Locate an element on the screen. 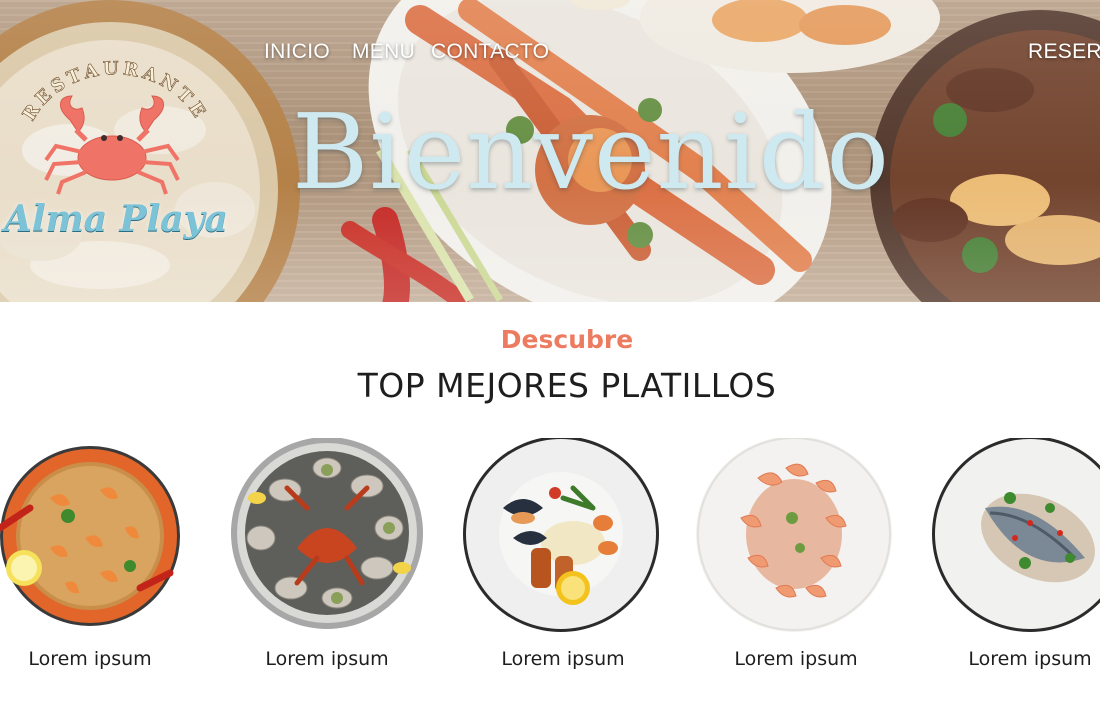 The height and width of the screenshot is (720, 1100). logo-name: Alma Playa is located at coordinates (116, 219).